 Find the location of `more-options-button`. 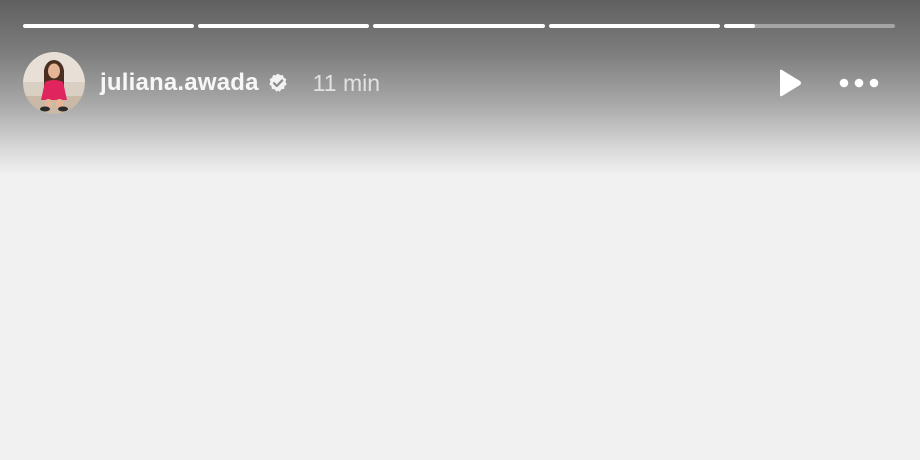

more-options-button is located at coordinates (859, 83).